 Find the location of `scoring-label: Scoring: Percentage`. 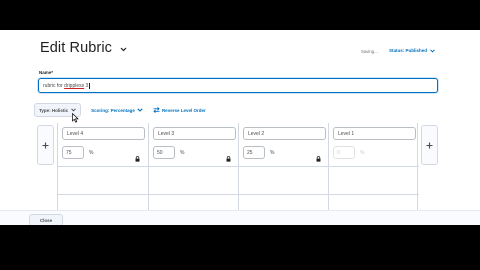

scoring-label: Scoring: Percentage is located at coordinates (113, 110).